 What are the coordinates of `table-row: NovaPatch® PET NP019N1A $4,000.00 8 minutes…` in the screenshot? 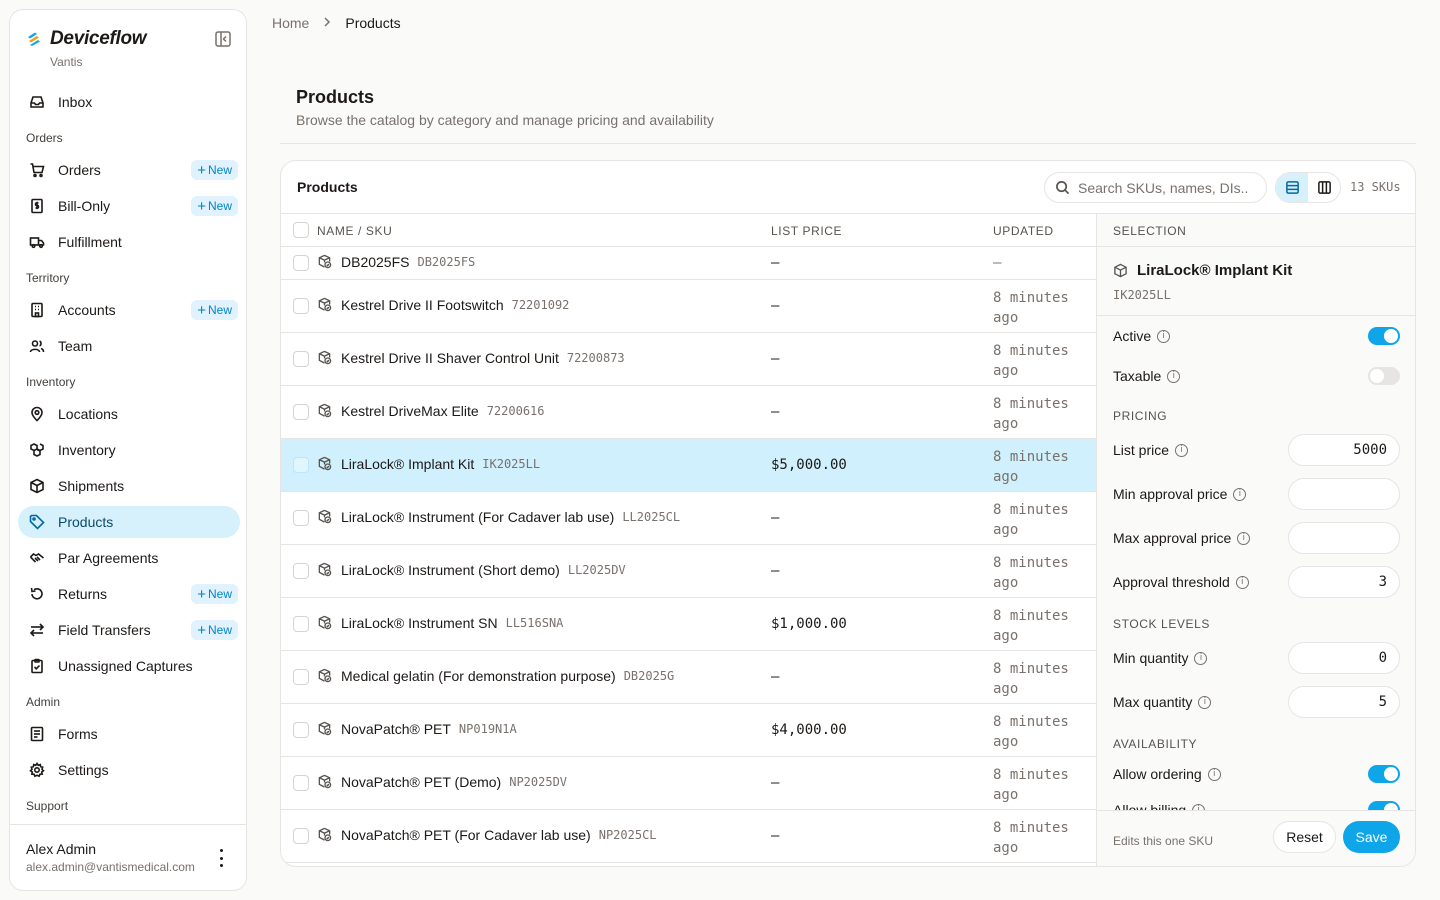 It's located at (688, 730).